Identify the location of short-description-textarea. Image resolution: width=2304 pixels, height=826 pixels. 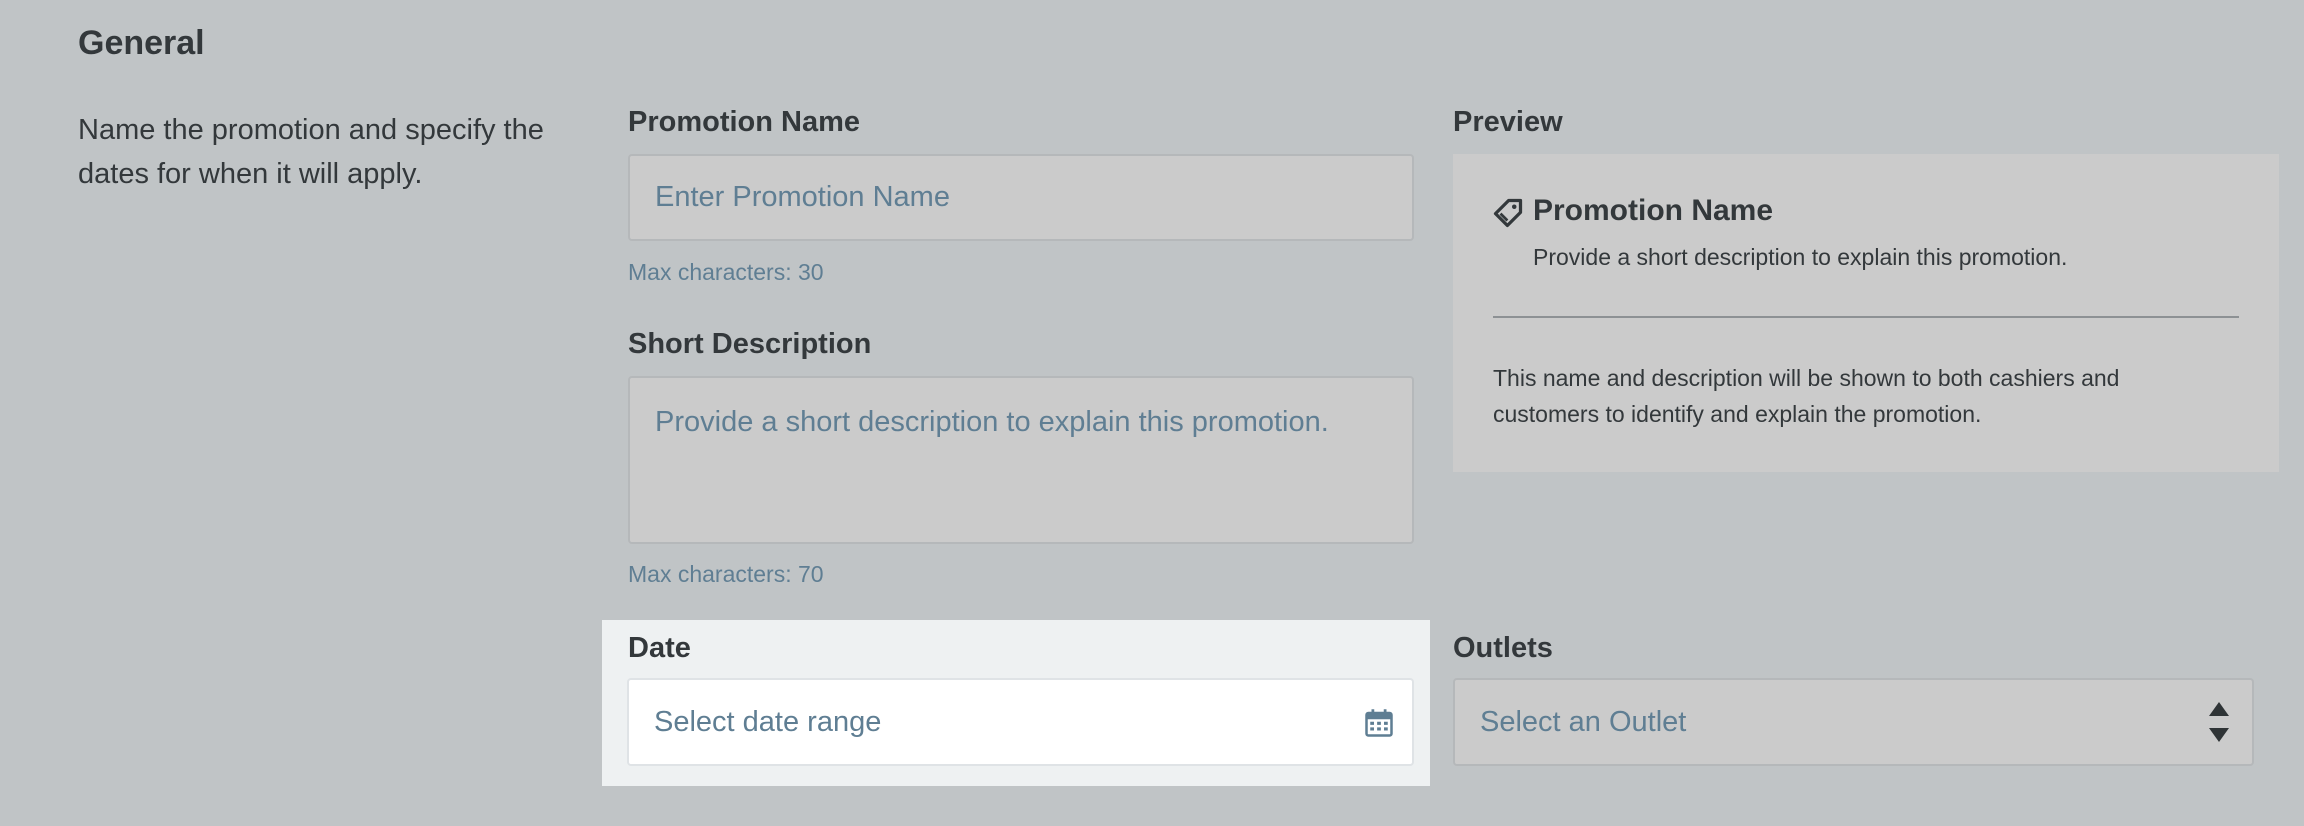
(1033, 464).